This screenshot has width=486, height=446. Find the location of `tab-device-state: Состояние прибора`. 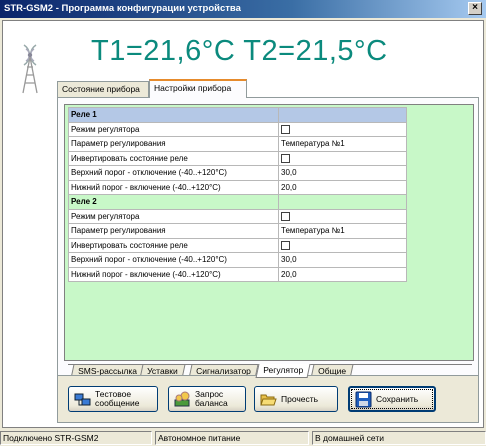

tab-device-state: Состояние прибора is located at coordinates (103, 89).